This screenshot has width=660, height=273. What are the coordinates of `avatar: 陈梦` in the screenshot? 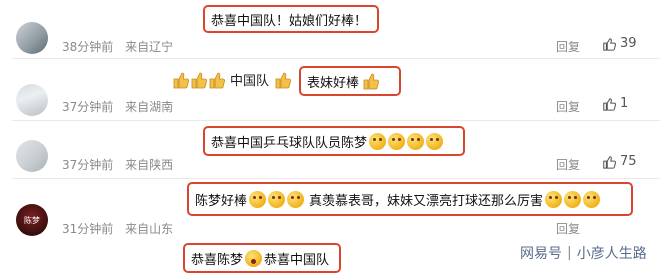 It's located at (32, 220).